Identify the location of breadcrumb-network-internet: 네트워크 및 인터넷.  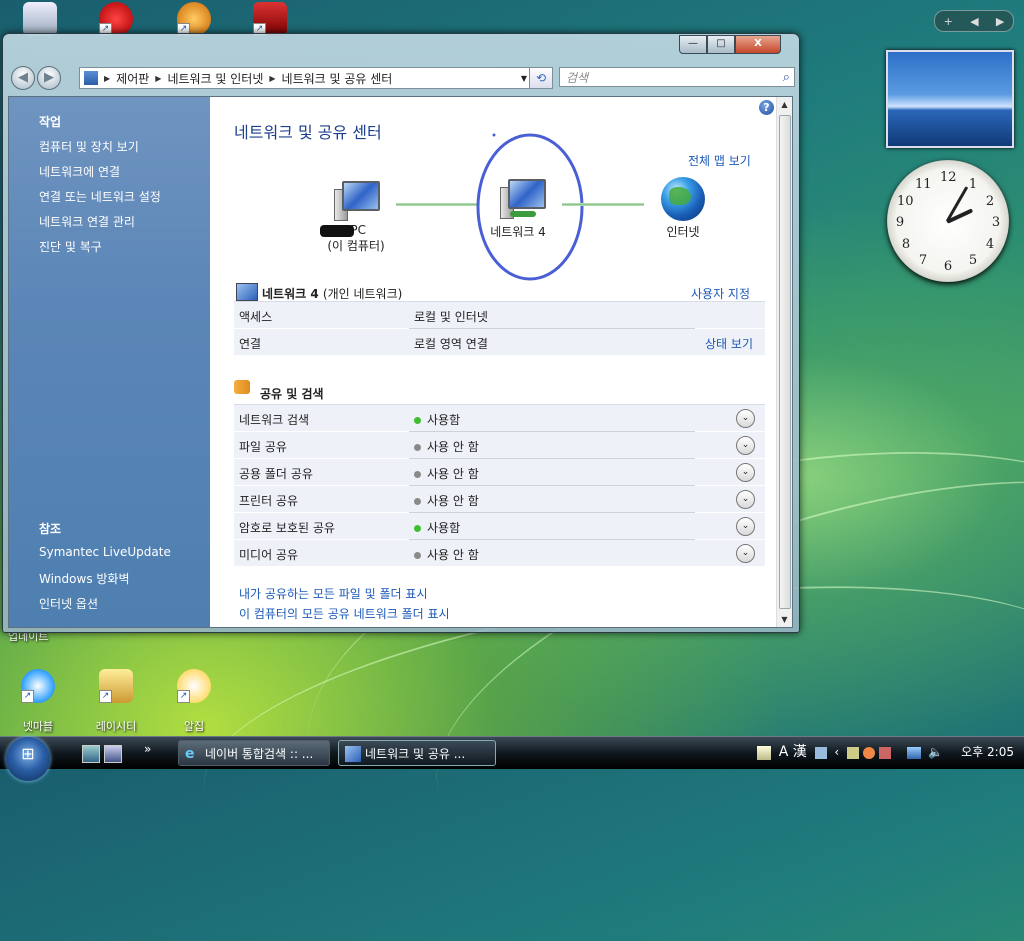
(215, 78).